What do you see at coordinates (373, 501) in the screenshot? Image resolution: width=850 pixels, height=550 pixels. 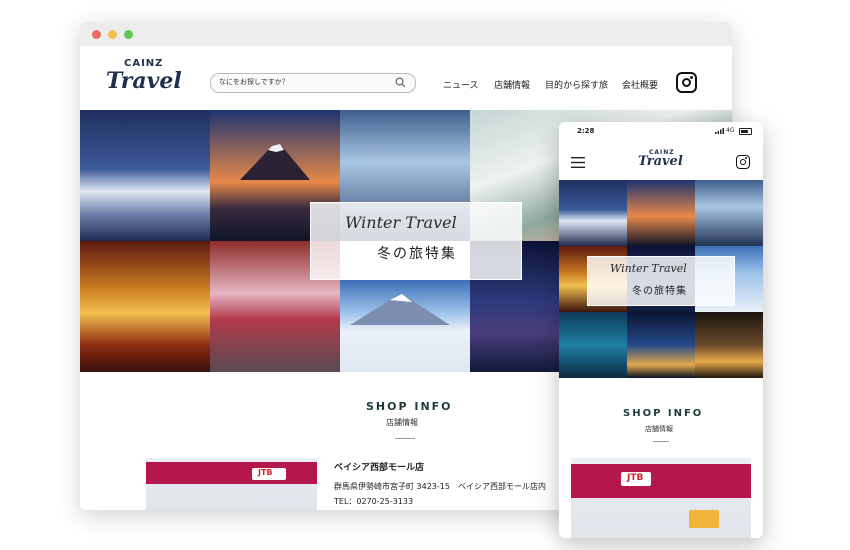 I see `store-phone: TEL：0270-25-3133` at bounding box center [373, 501].